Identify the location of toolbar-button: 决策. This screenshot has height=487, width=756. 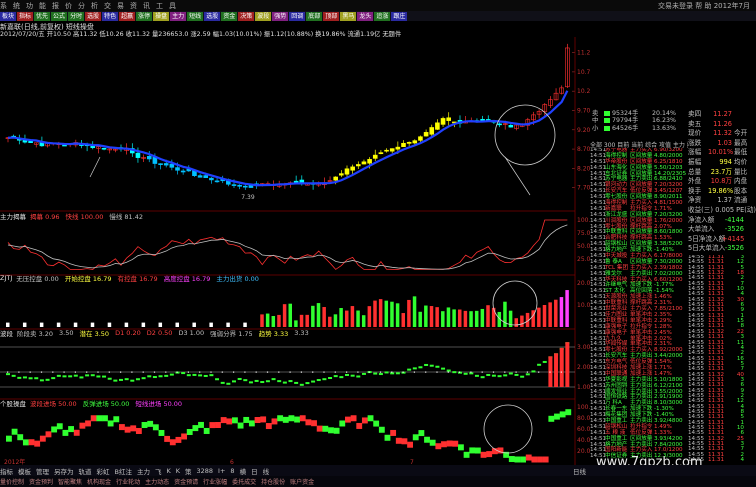
(246, 16).